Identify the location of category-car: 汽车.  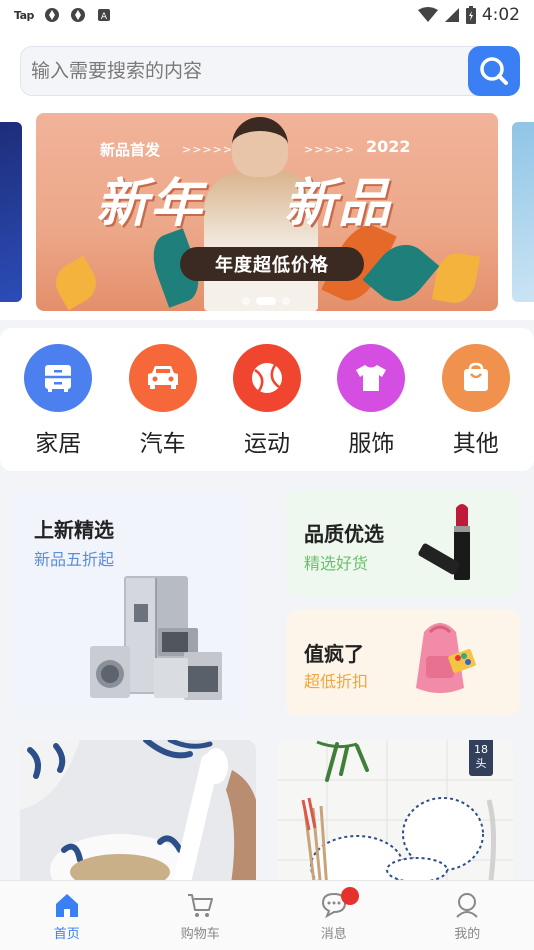
(163, 407).